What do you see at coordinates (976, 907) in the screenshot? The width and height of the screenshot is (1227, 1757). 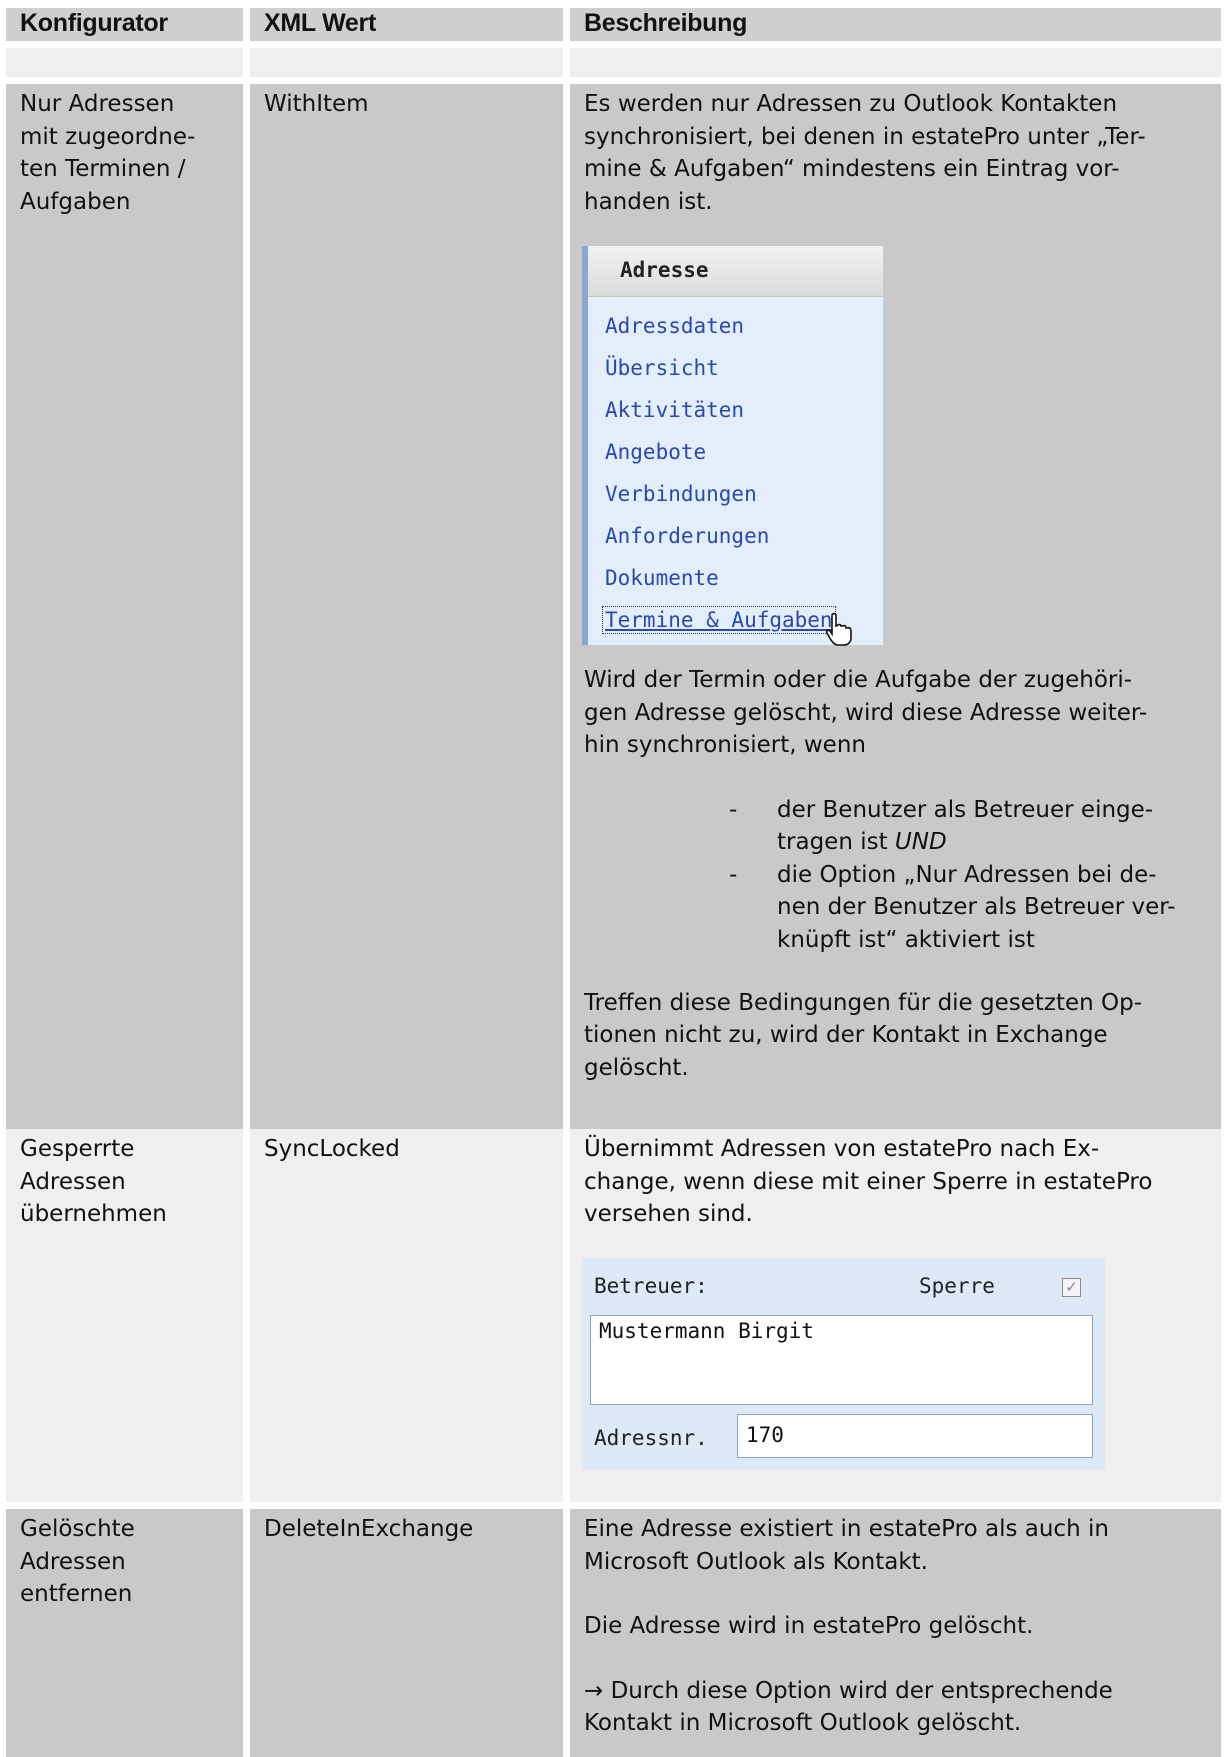 I see `list-item-line: nen der Benutzer als Betreuer ver-` at bounding box center [976, 907].